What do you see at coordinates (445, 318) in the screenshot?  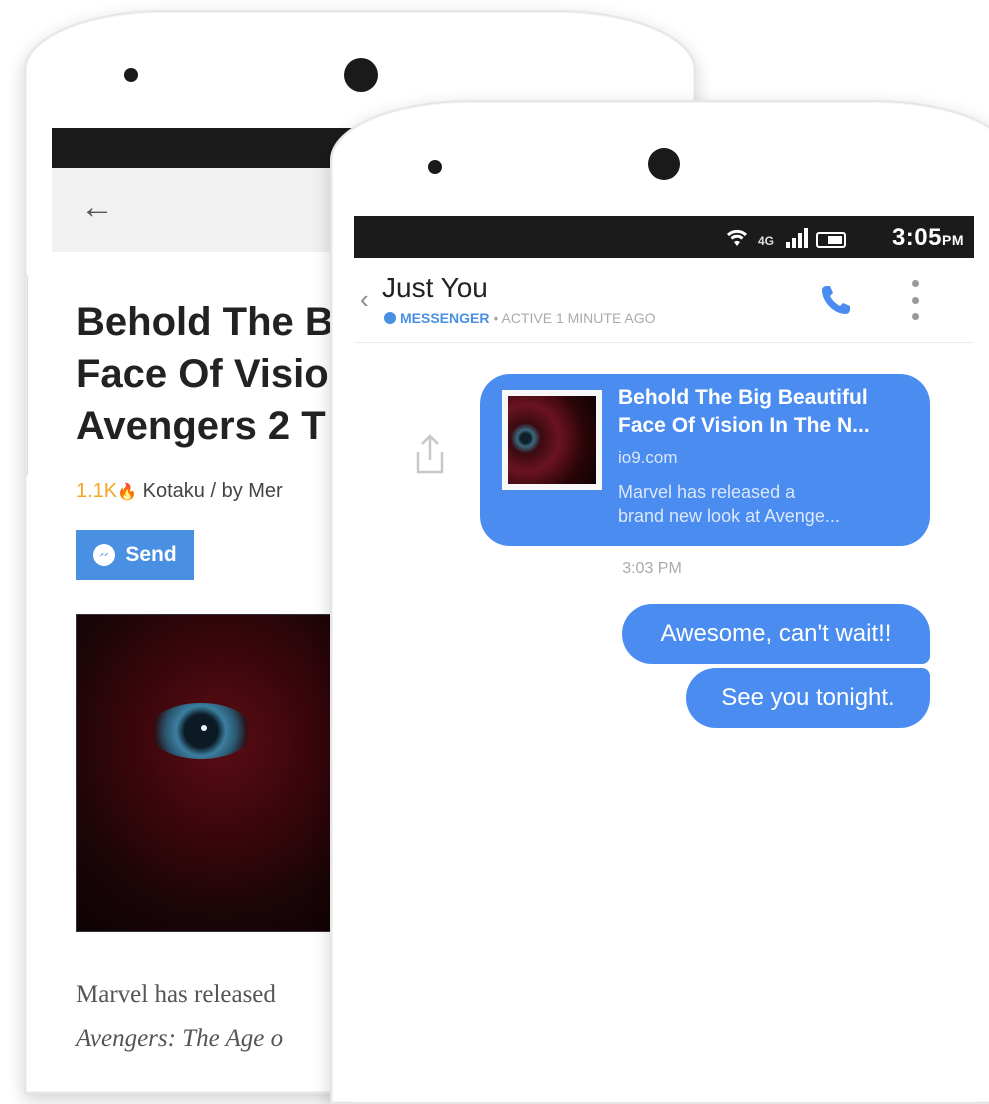 I see `app-name: MESSENGER` at bounding box center [445, 318].